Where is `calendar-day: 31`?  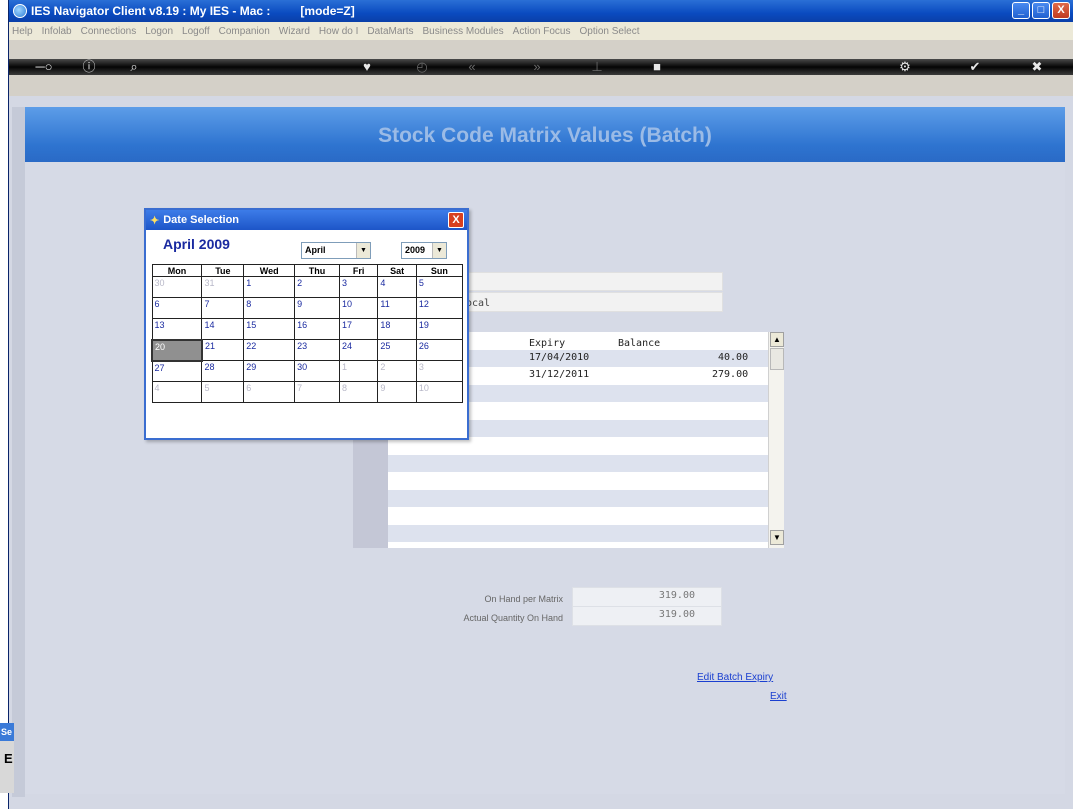 calendar-day: 31 is located at coordinates (223, 287).